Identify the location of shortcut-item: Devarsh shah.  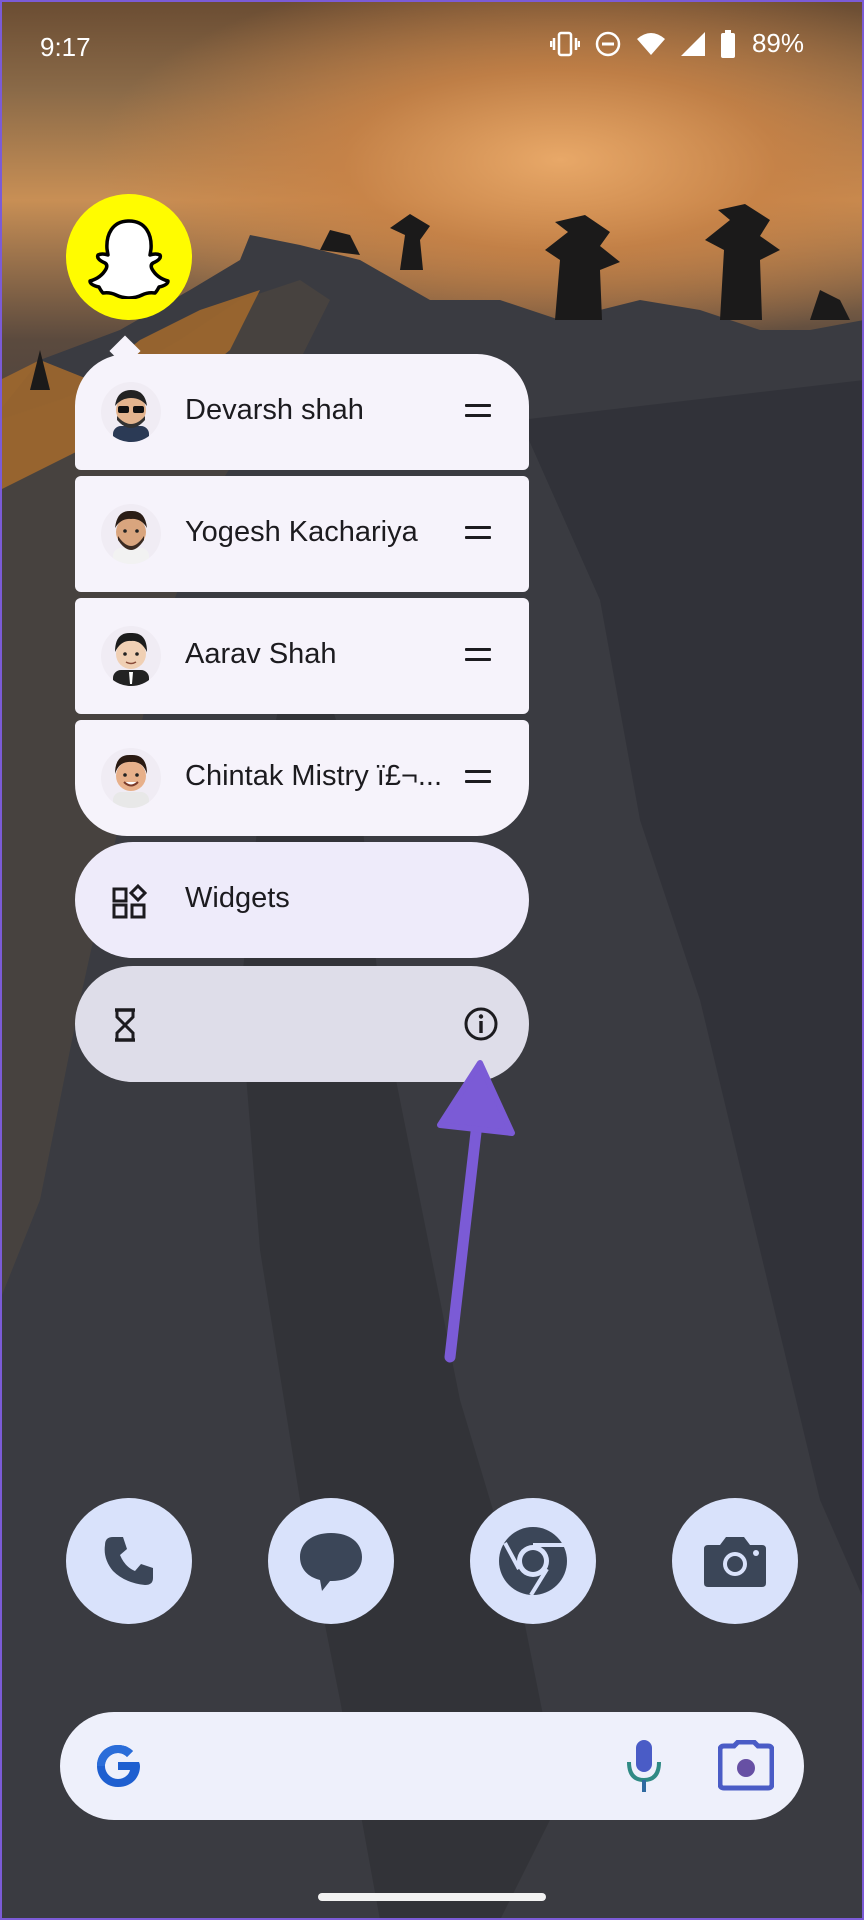
(302, 412).